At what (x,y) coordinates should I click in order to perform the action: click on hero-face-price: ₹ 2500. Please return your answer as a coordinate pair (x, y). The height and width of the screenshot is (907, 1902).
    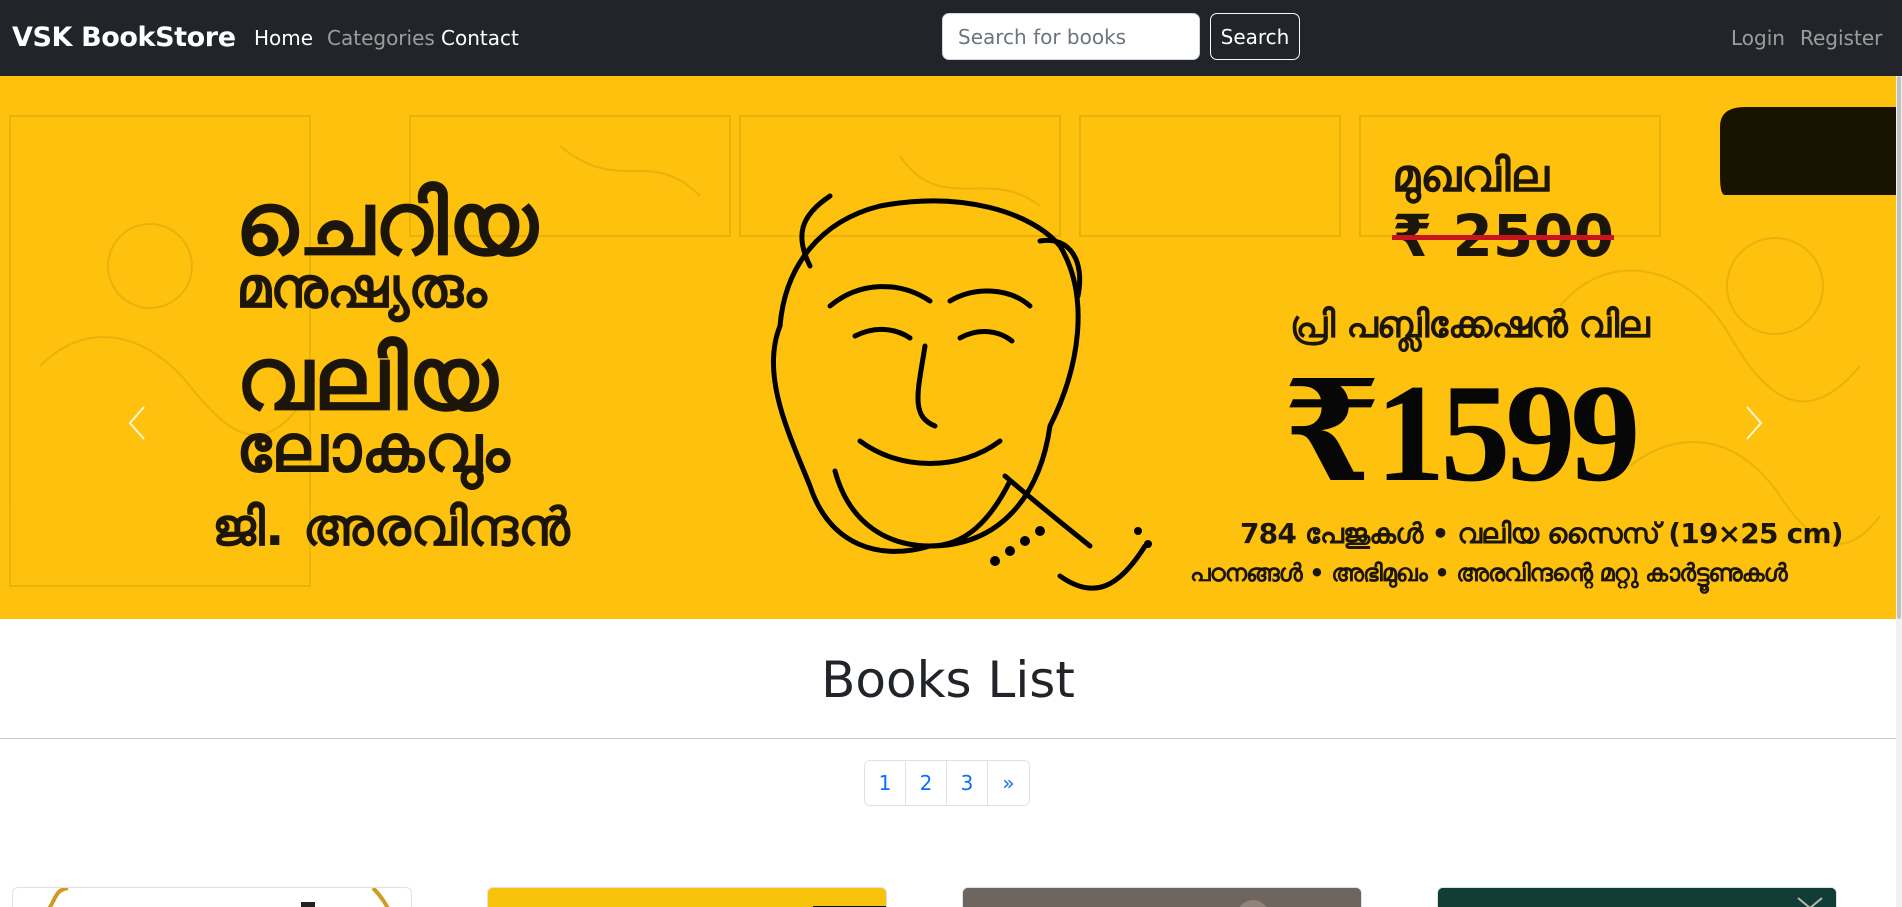
    Looking at the image, I should click on (1503, 236).